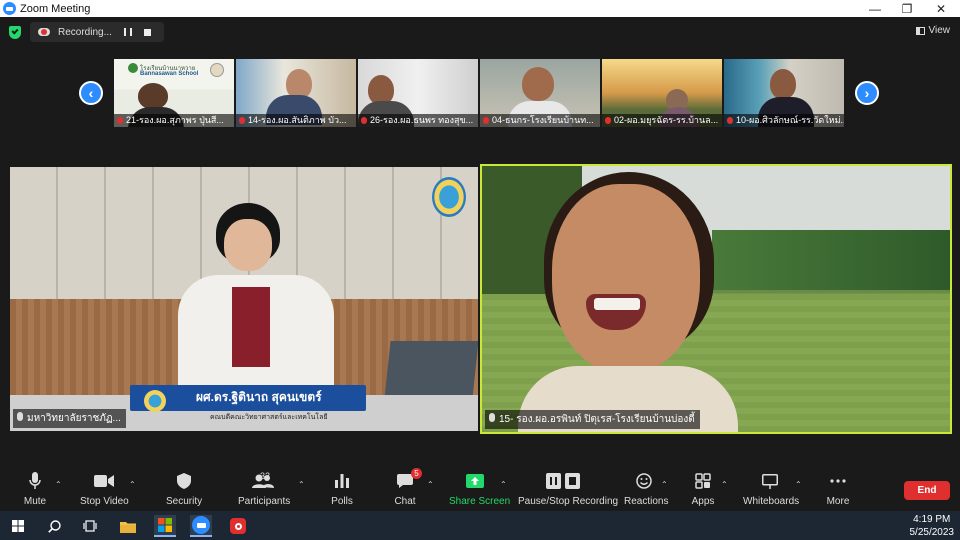 This screenshot has width=960, height=540. What do you see at coordinates (15, 32) in the screenshot?
I see `security-shield-icon` at bounding box center [15, 32].